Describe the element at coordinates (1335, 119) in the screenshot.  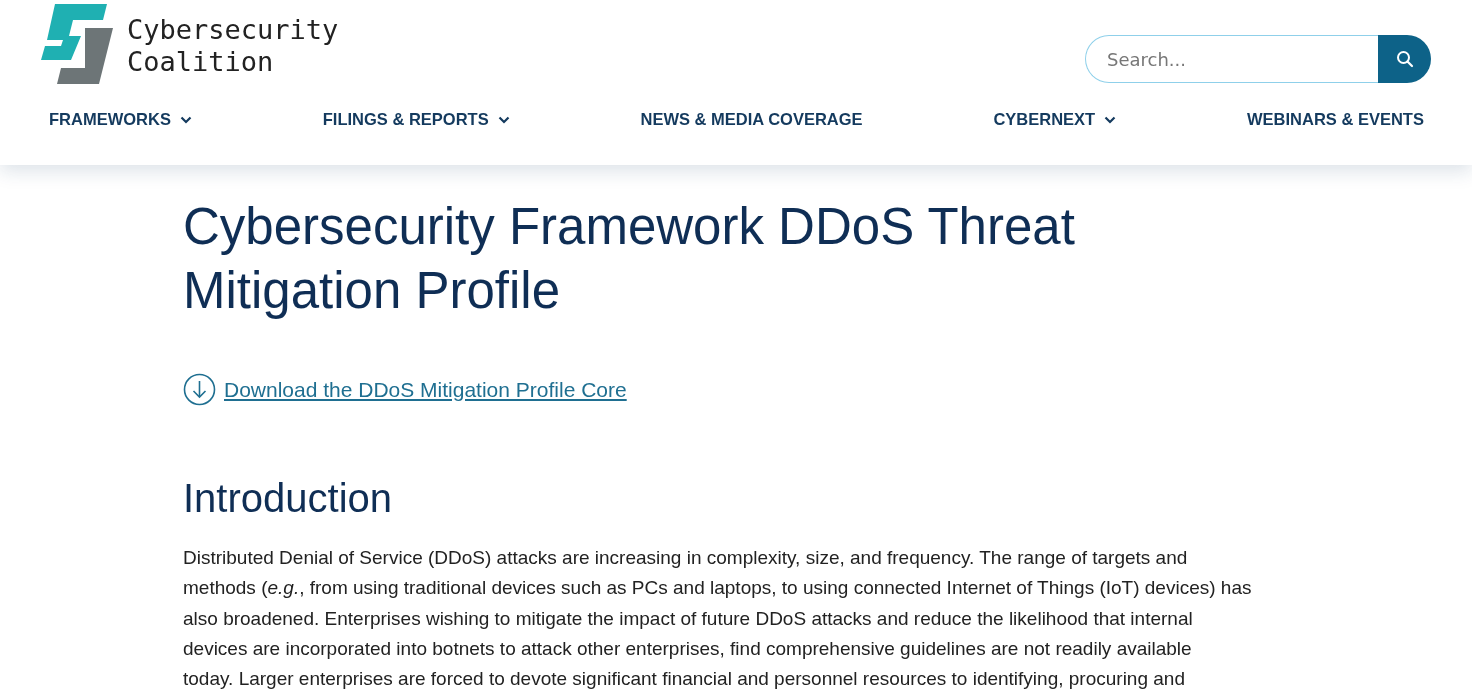
I see `nav-link: WEBINARS & EVENTS` at that location.